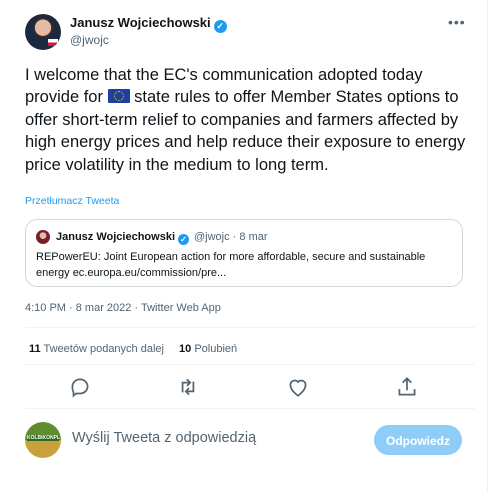 Image resolution: width=492 pixels, height=492 pixels. I want to click on verified-icon: ✓, so click(220, 26).